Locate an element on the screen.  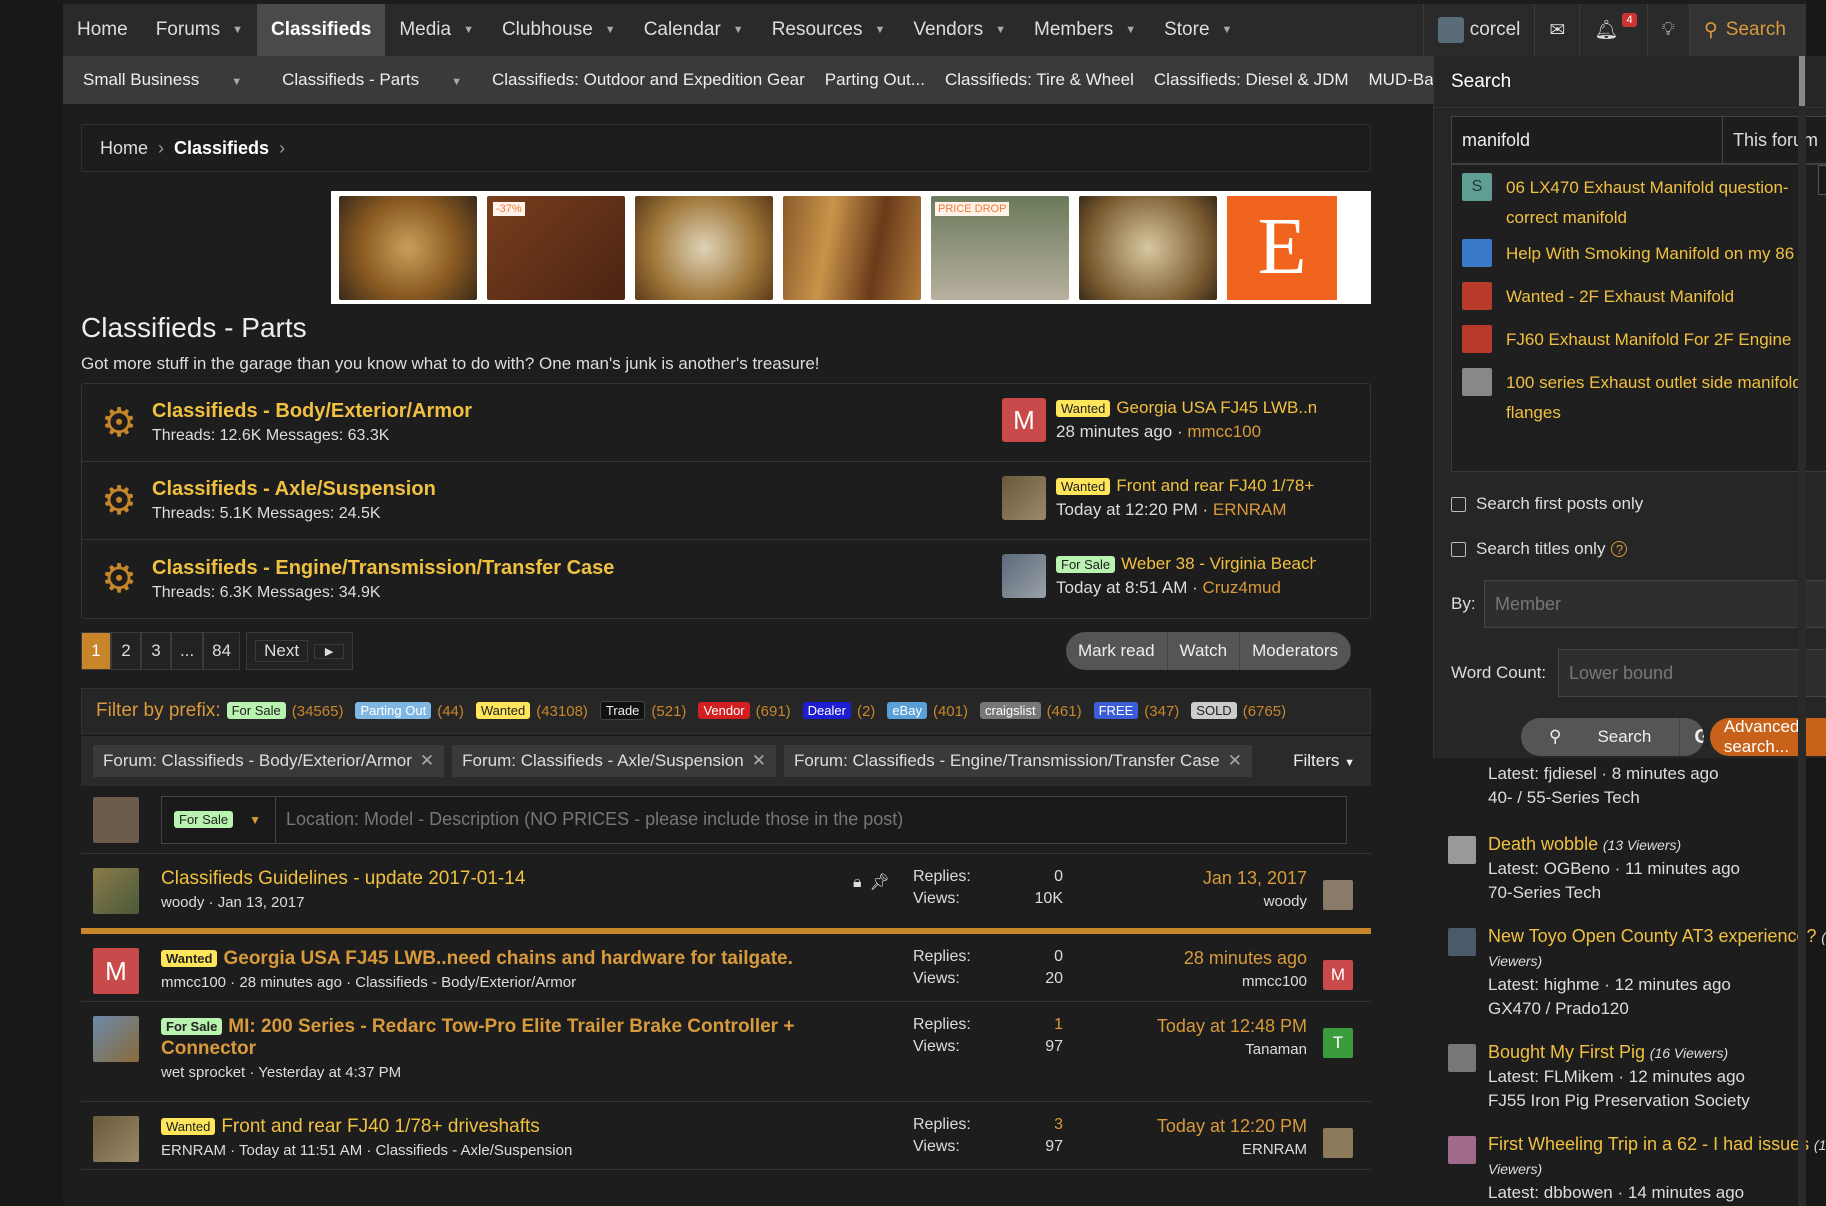
moderators-button: Moderators is located at coordinates (1296, 651).